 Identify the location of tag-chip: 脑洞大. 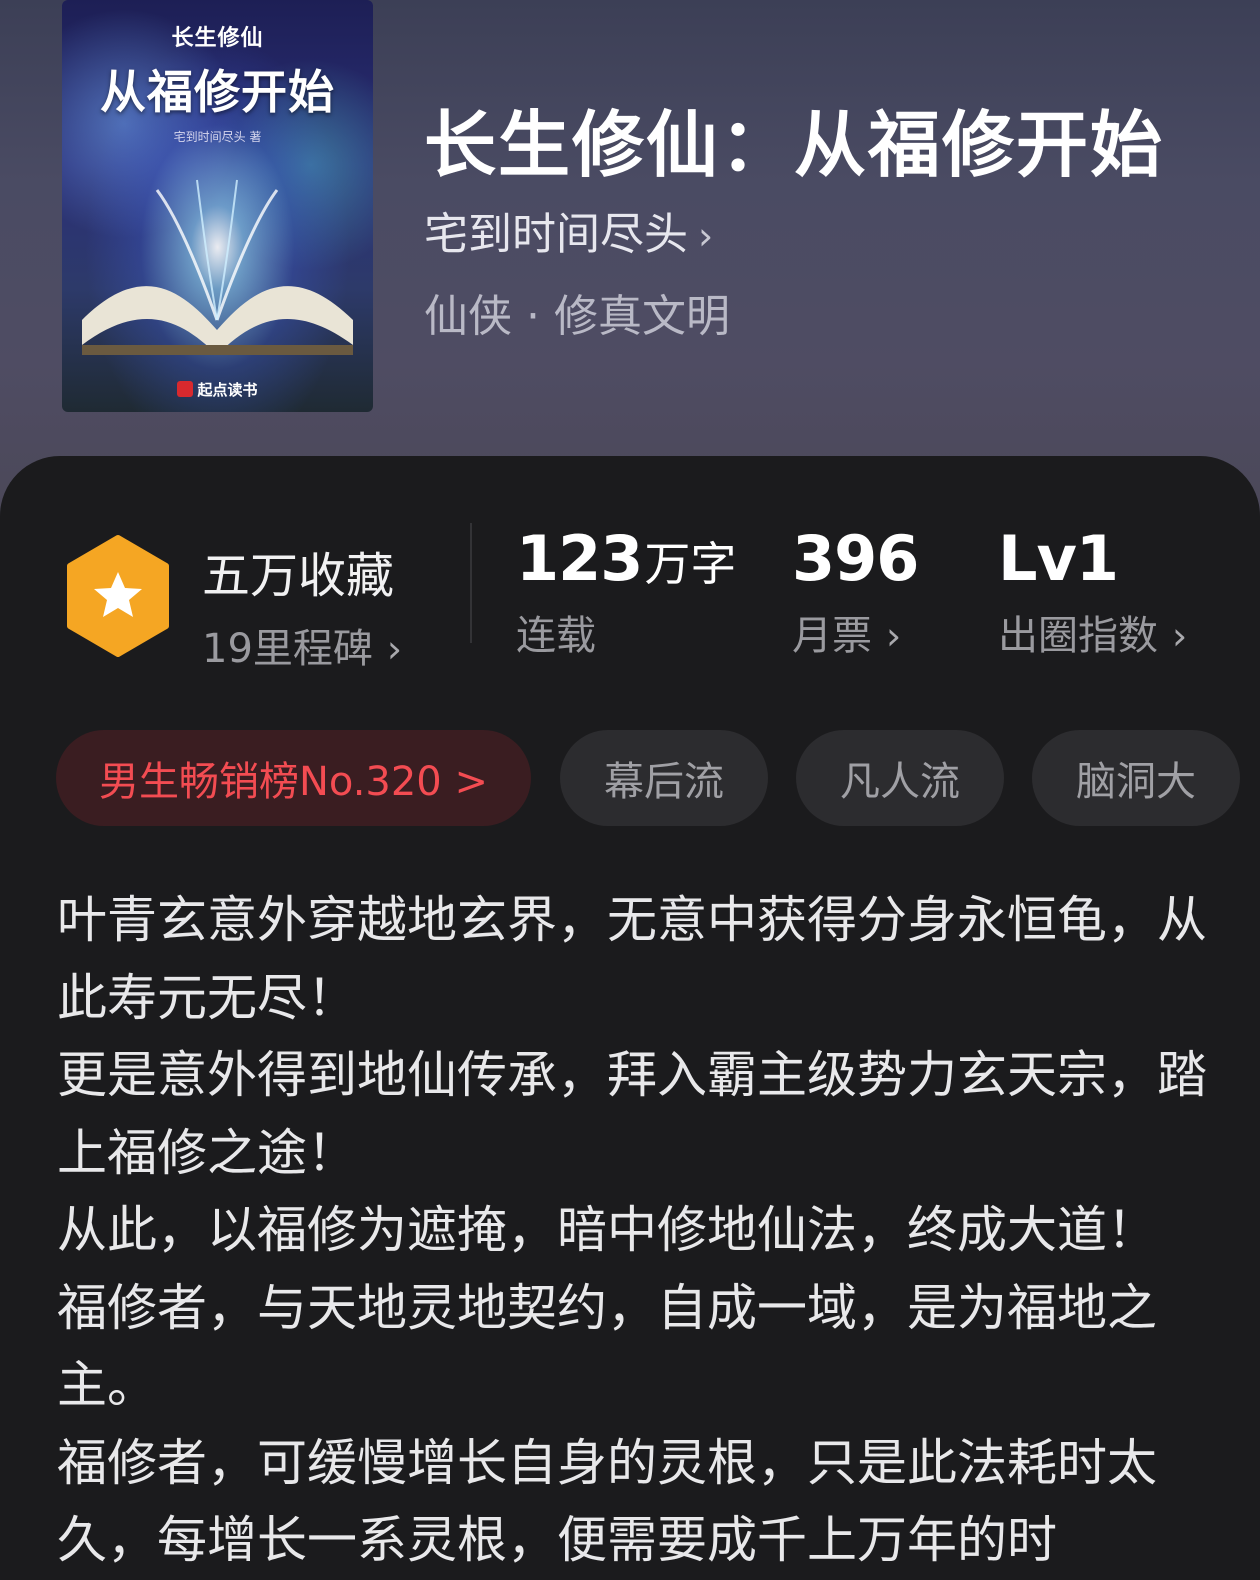
(1136, 778).